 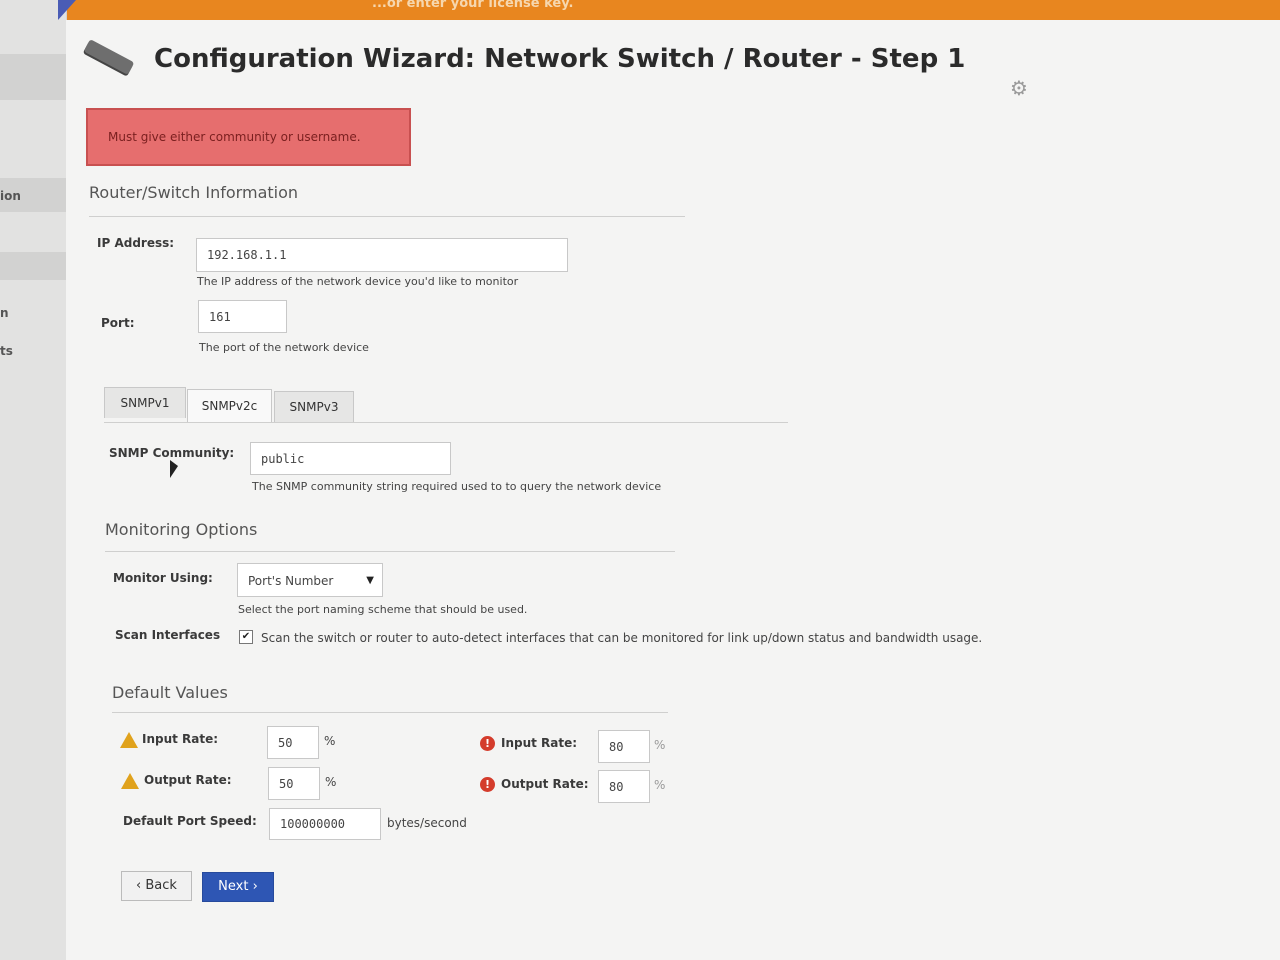 I want to click on monitor-using-value: Port's Number, so click(x=291, y=581).